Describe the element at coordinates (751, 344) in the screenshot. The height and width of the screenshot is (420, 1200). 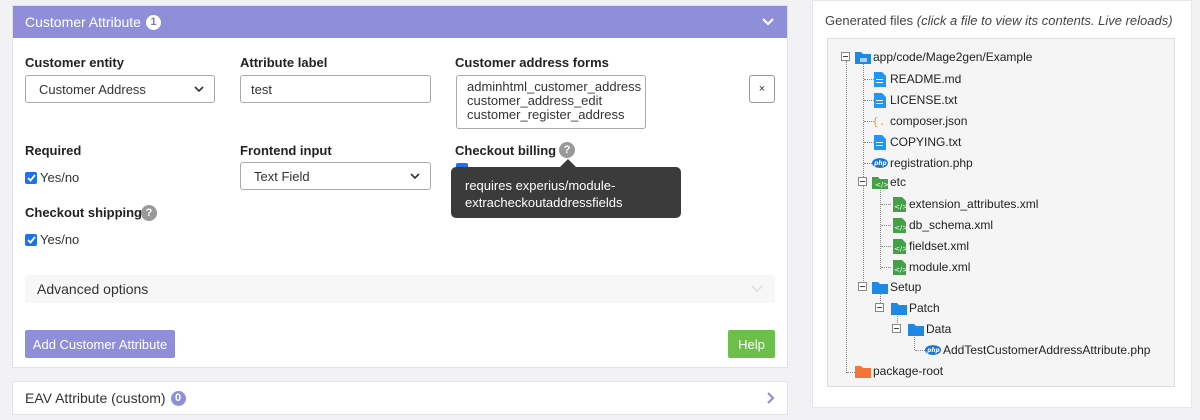
I see `help-button: Help` at that location.